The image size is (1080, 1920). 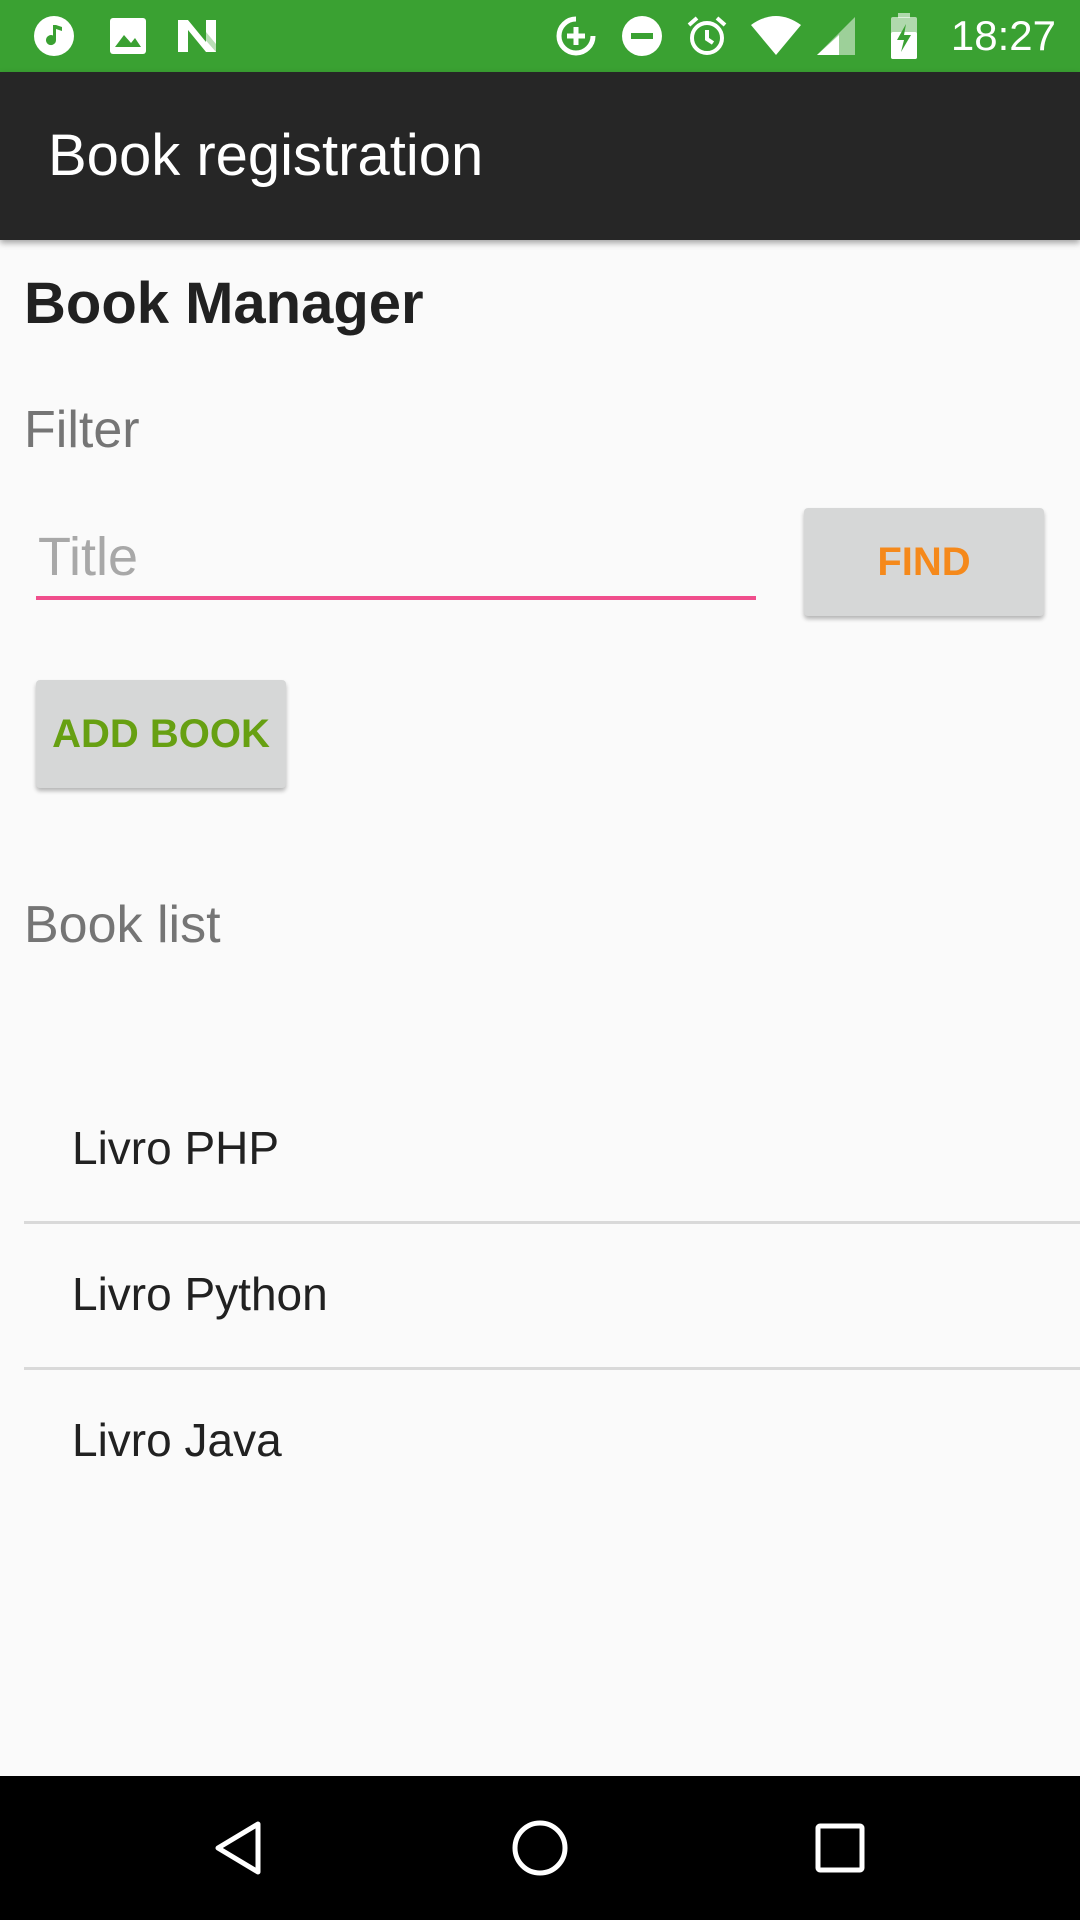 What do you see at coordinates (776, 36) in the screenshot?
I see `wifi-icon` at bounding box center [776, 36].